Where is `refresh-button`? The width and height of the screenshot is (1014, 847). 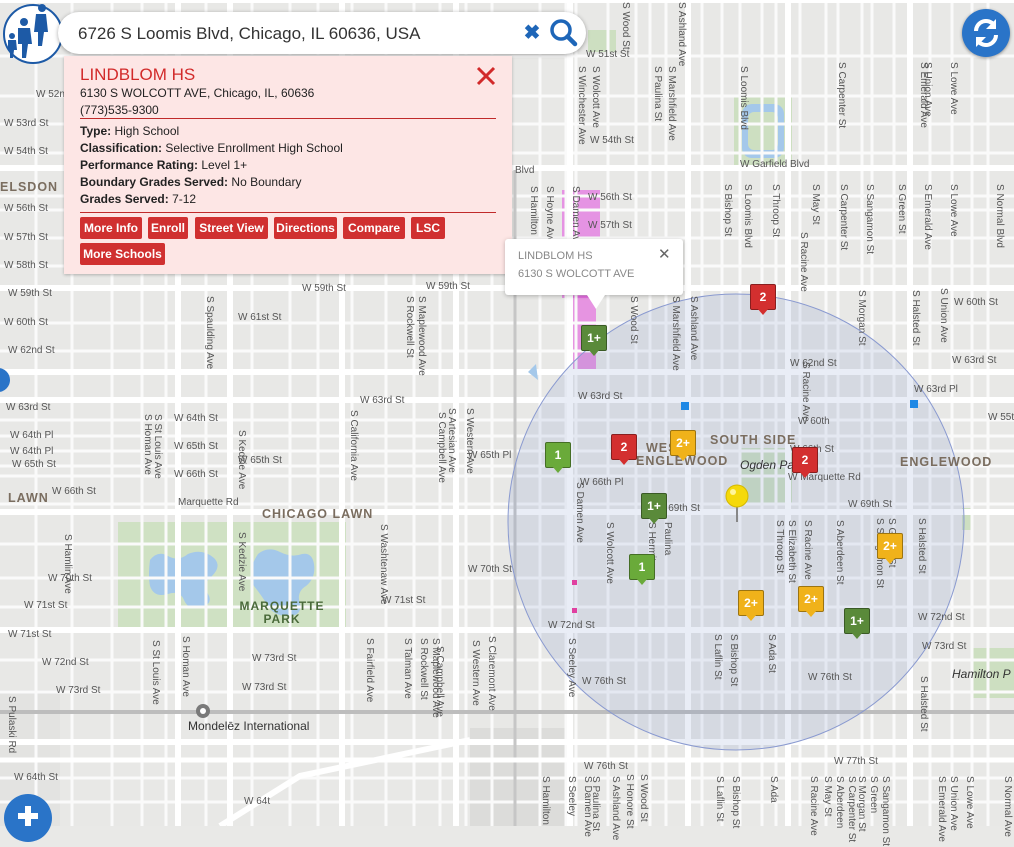
refresh-button is located at coordinates (986, 33).